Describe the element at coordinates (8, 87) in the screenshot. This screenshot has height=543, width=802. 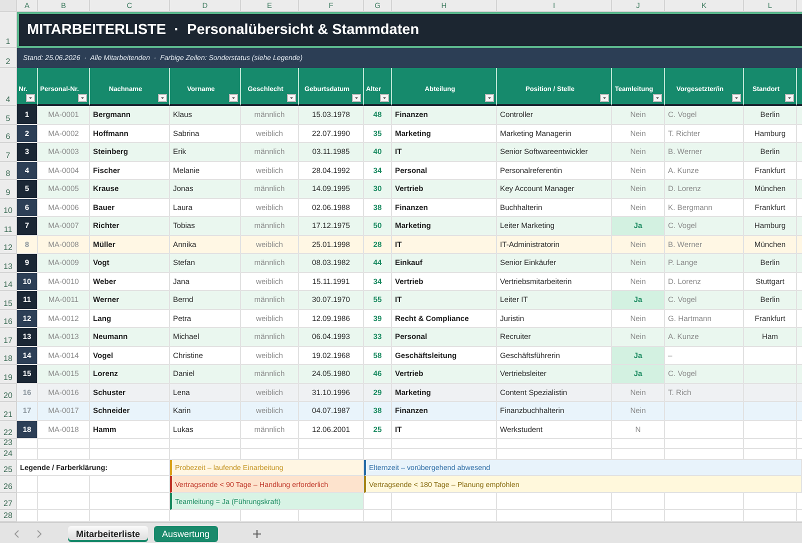
I see `row-number: 4` at that location.